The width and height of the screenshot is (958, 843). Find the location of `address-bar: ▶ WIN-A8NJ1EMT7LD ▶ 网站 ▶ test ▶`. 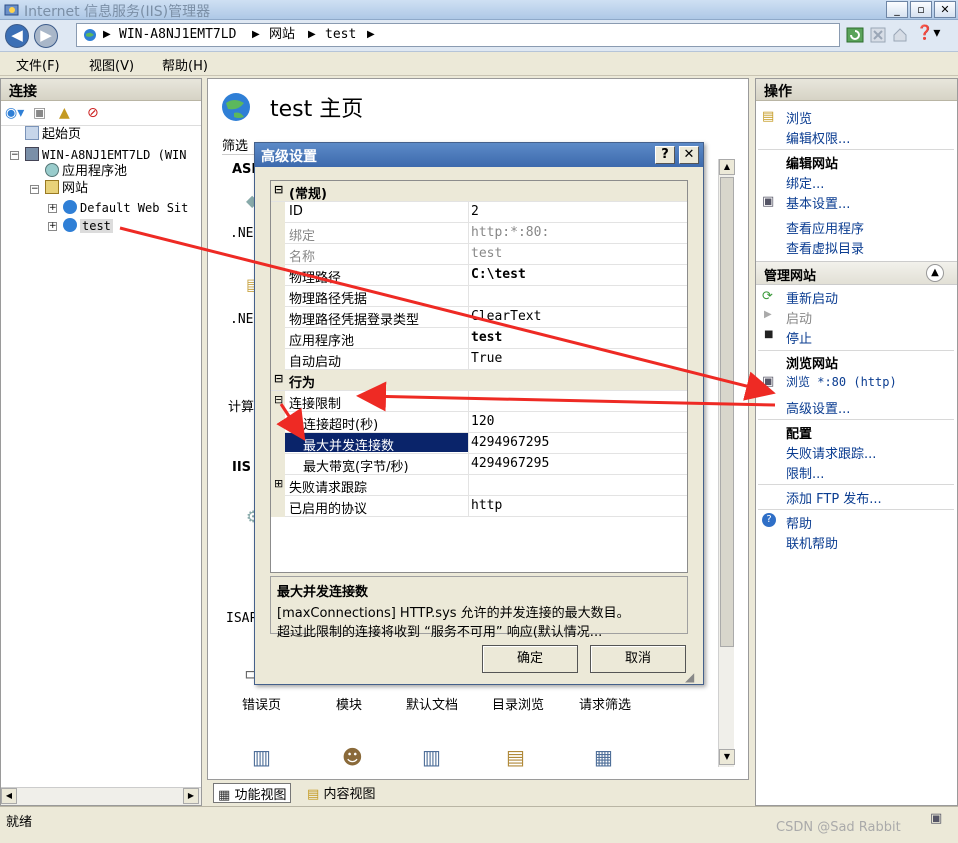

address-bar: ▶ WIN-A8NJ1EMT7LD ▶ 网站 ▶ test ▶ is located at coordinates (458, 35).